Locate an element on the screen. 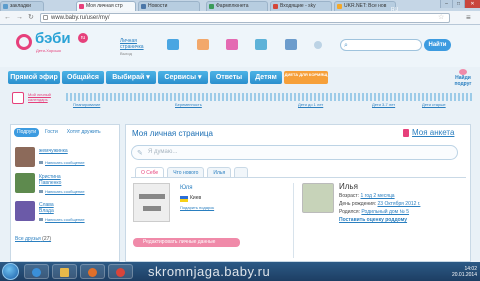 Image resolution: width=480 pixels, height=281 pixels. menu-answers: Ответы is located at coordinates (229, 77).